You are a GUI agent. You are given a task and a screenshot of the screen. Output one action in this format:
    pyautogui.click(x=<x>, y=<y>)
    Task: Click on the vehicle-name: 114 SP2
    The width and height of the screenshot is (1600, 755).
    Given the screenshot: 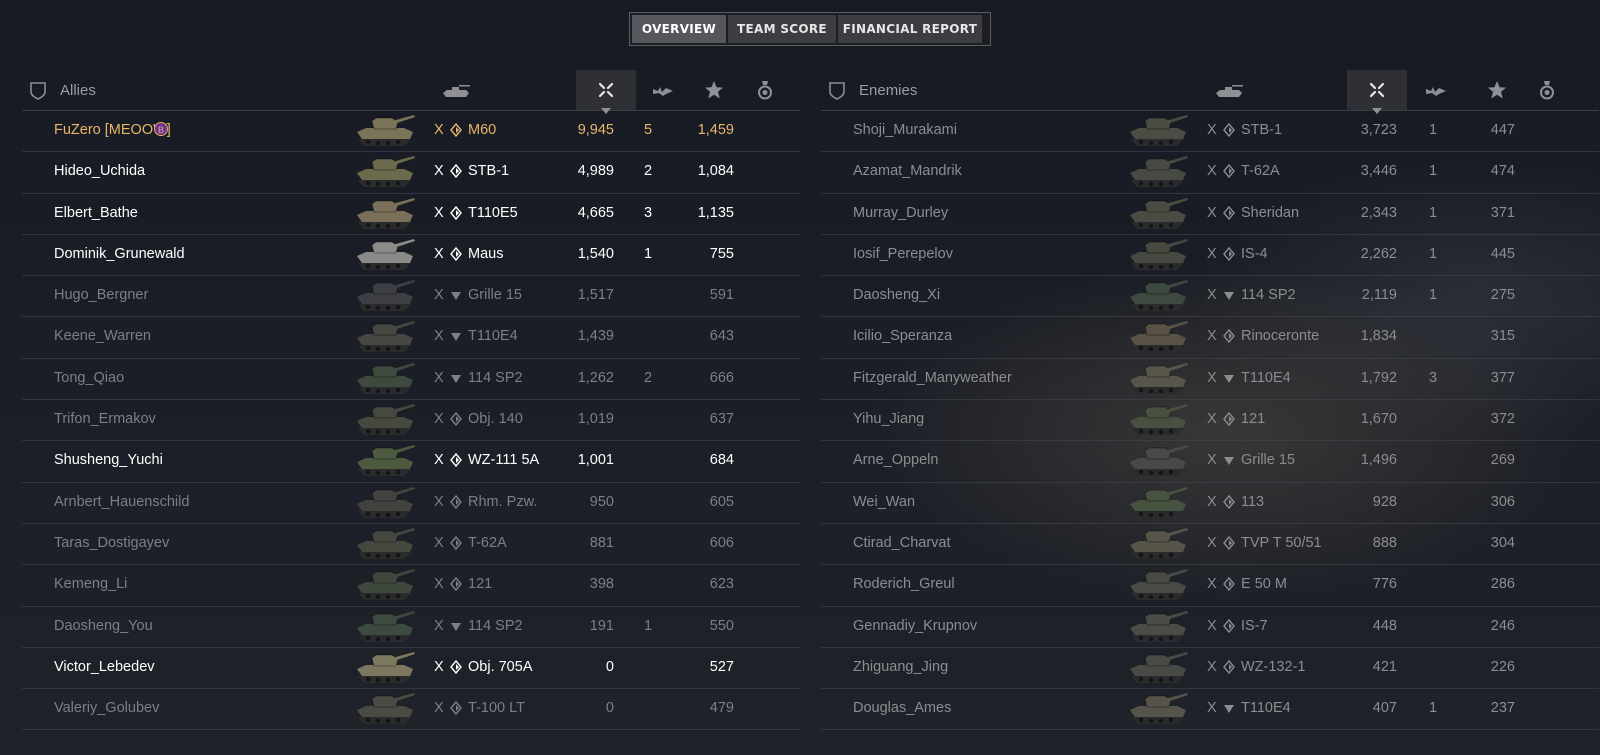 What is the action you would take?
    pyautogui.click(x=495, y=377)
    